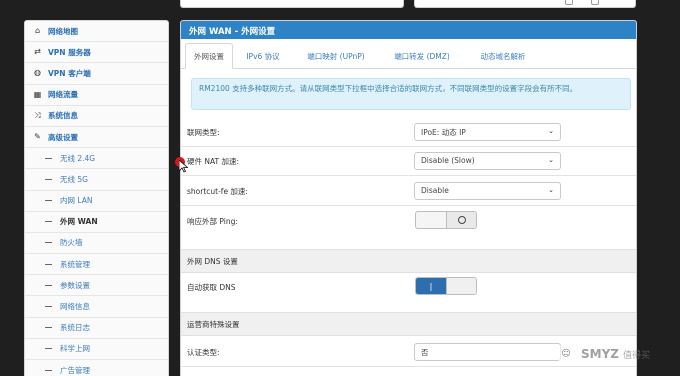 Image resolution: width=680 pixels, height=376 pixels. I want to click on sidebar-subitem-adblock: 广告管理, so click(96, 368).